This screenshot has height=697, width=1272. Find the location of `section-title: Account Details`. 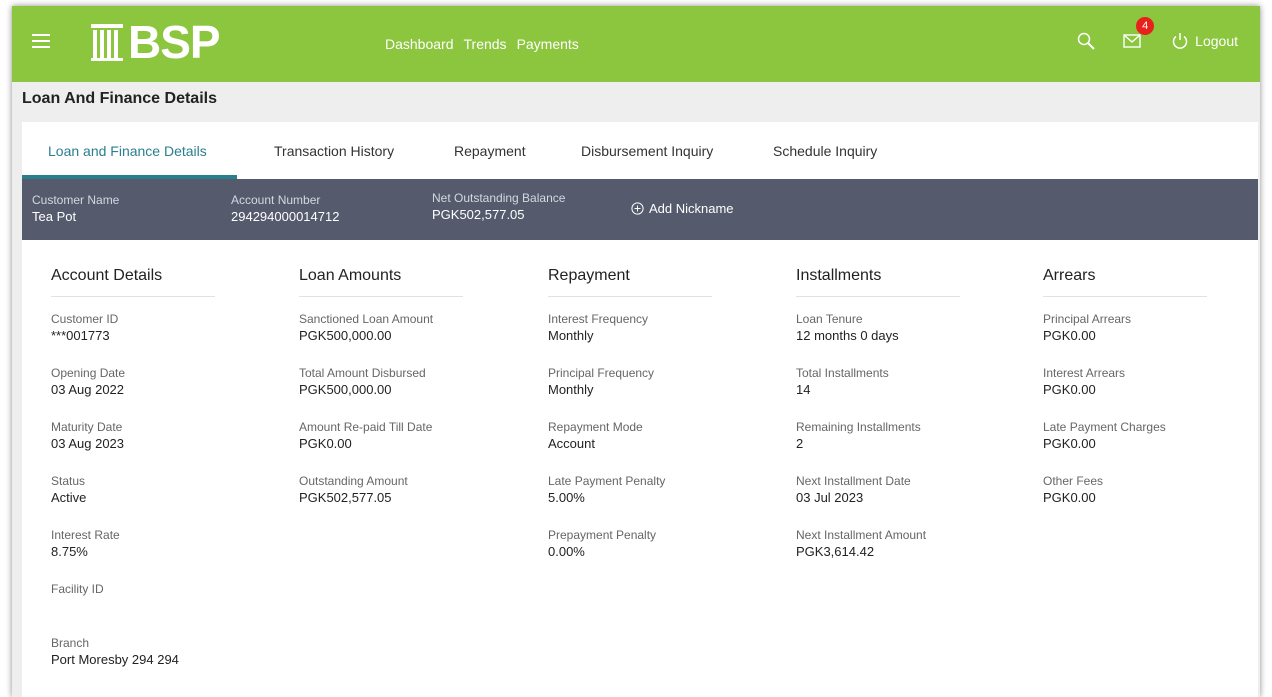

section-title: Account Details is located at coordinates (133, 282).